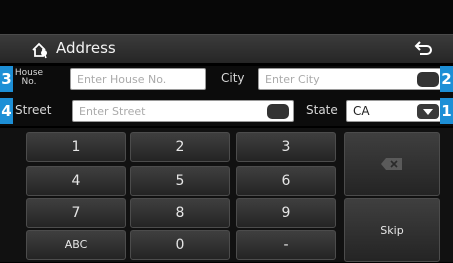  Describe the element at coordinates (428, 79) in the screenshot. I see `city-clear-icon` at that location.